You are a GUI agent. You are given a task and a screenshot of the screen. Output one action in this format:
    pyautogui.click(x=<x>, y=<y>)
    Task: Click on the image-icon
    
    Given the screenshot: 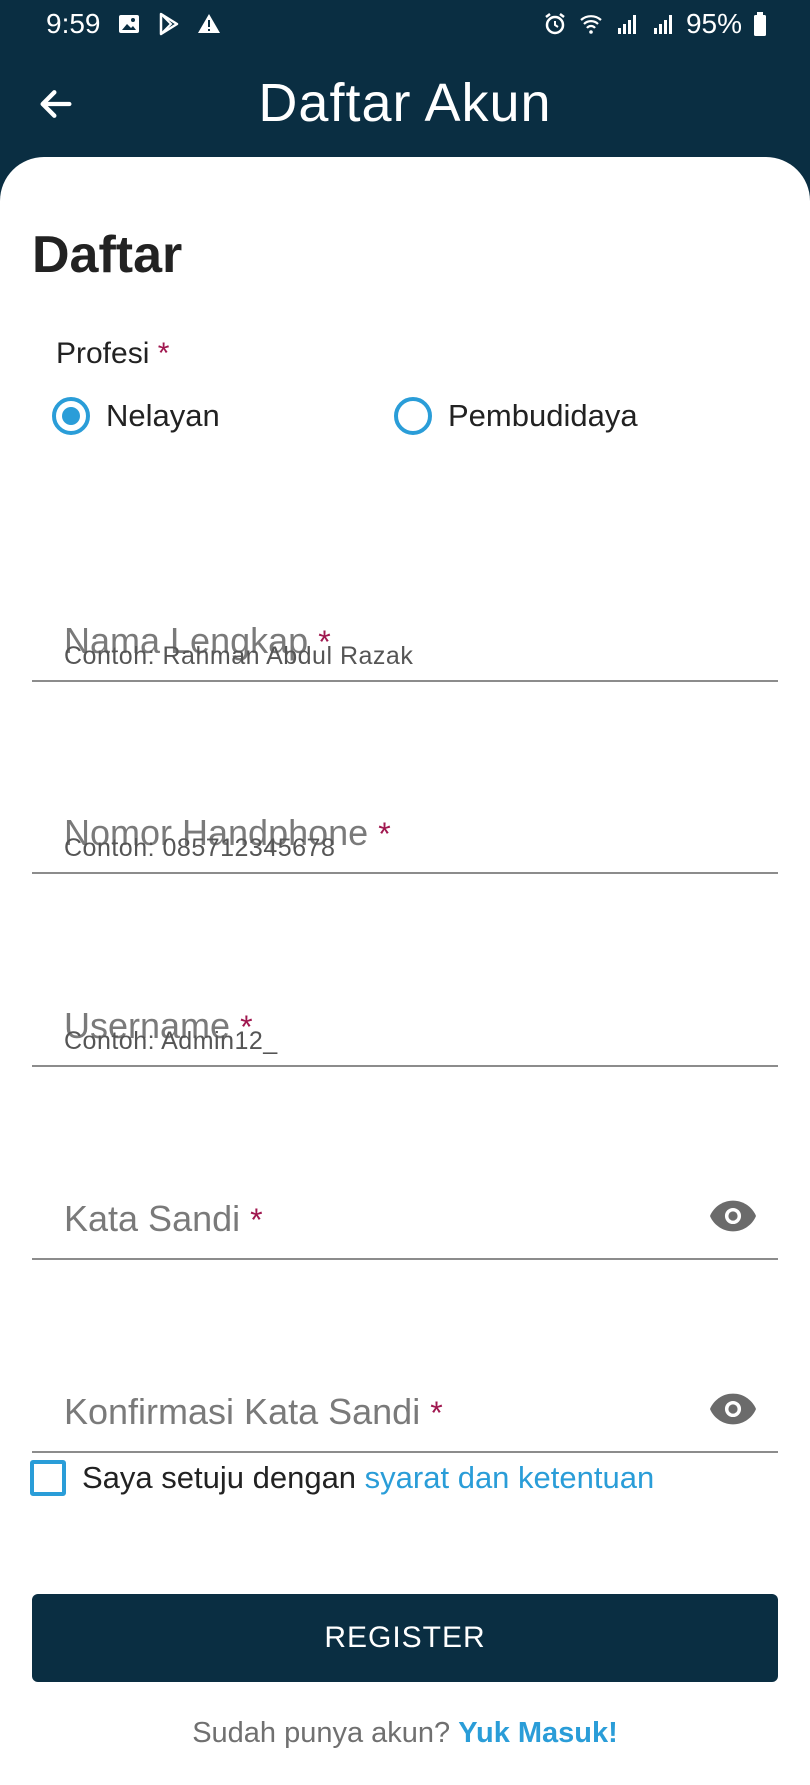 What is the action you would take?
    pyautogui.click(x=129, y=24)
    